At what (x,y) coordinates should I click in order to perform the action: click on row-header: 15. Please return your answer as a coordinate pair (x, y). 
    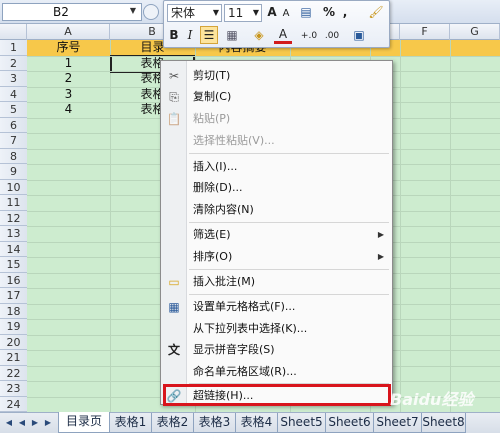
    Looking at the image, I should click on (13, 265).